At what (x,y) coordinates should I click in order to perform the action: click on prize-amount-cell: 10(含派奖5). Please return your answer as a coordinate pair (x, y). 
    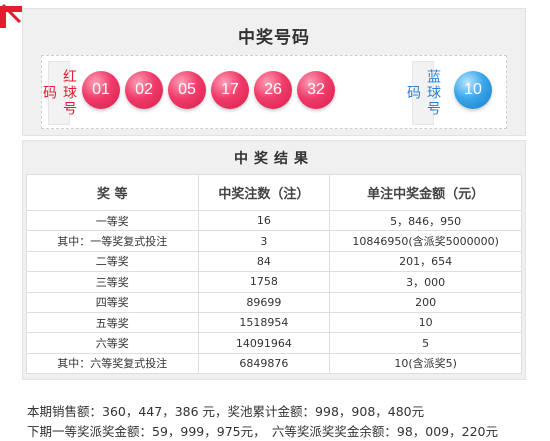
    Looking at the image, I should click on (425, 363).